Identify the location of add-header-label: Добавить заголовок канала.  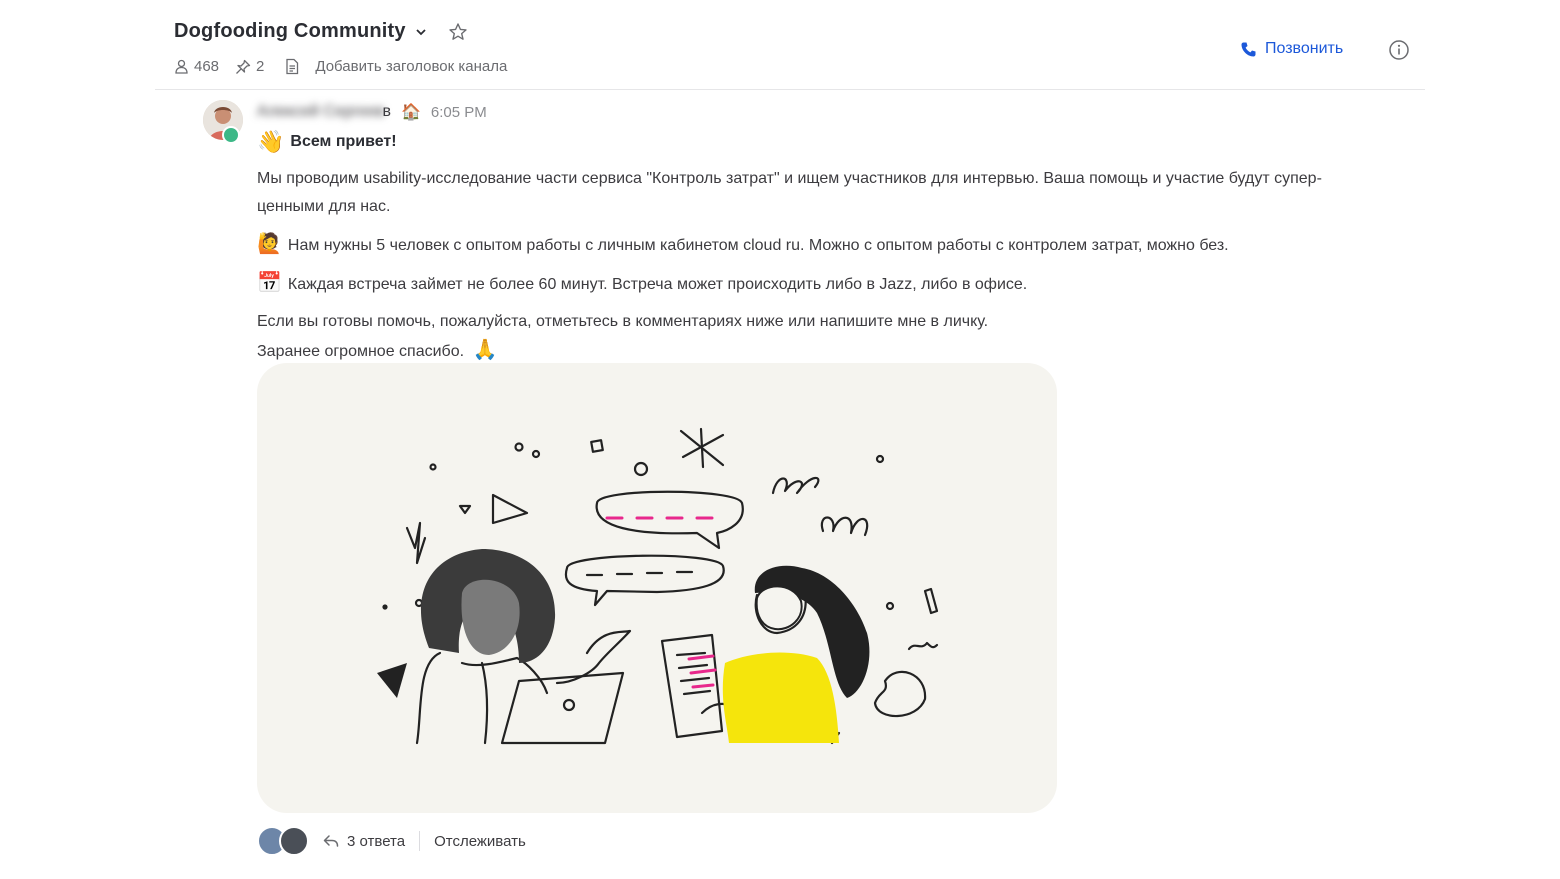
(411, 66).